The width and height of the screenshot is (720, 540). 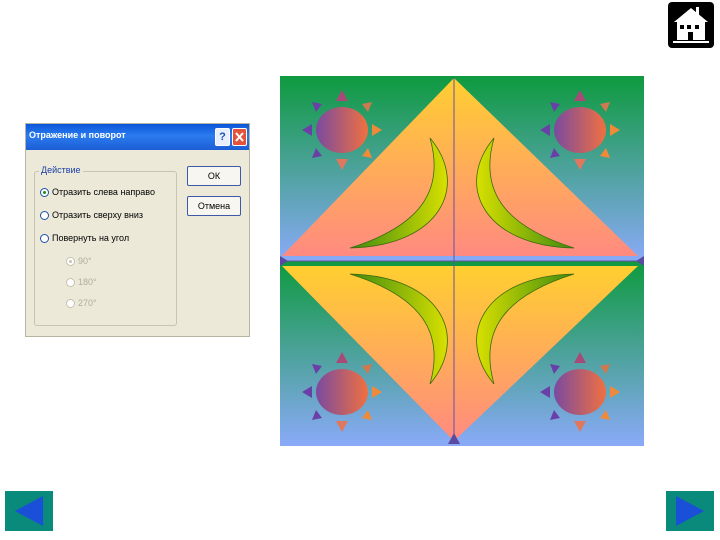 What do you see at coordinates (97, 215) in the screenshot?
I see `radio-label: Отразить сверху вниз` at bounding box center [97, 215].